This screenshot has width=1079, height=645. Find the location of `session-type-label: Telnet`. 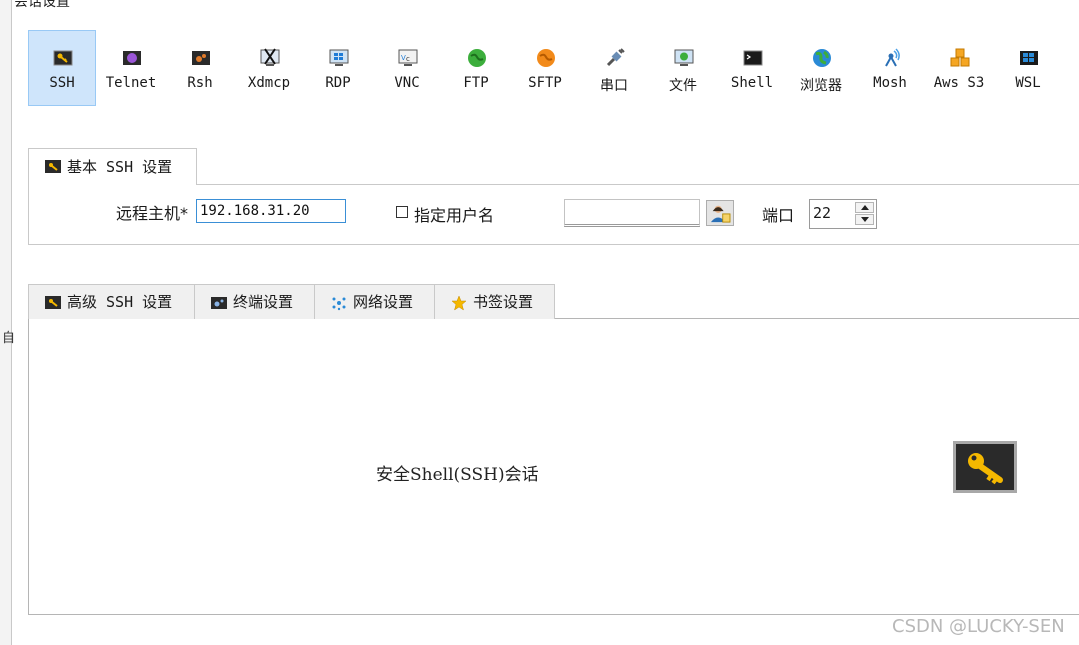

session-type-label: Telnet is located at coordinates (131, 83).